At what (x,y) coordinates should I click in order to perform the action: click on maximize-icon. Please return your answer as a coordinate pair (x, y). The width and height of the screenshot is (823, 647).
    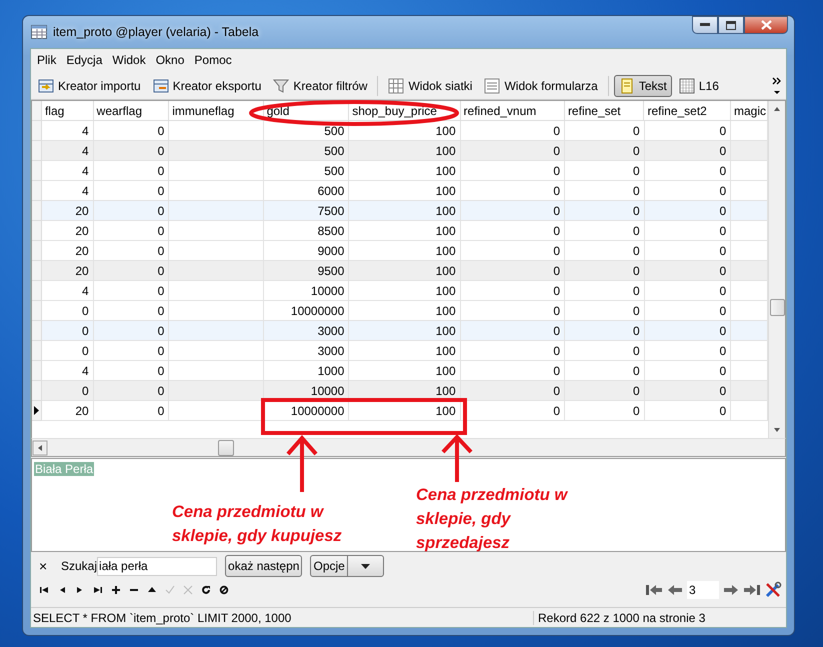
    Looking at the image, I should click on (731, 25).